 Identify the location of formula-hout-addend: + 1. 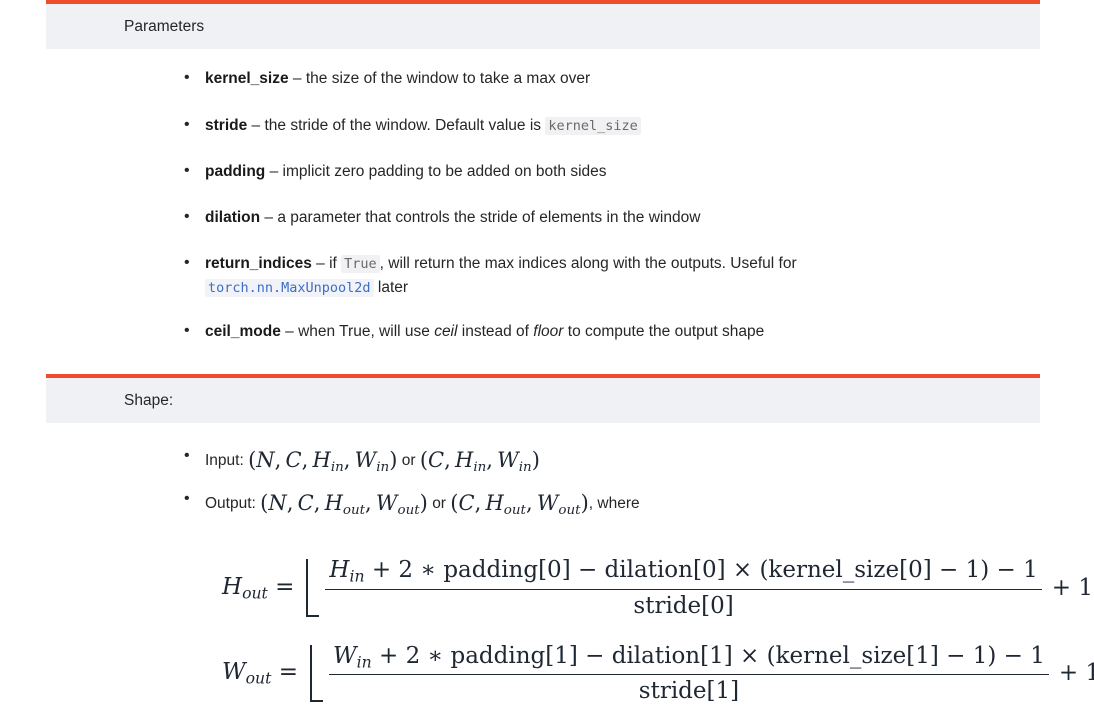
(1072, 587).